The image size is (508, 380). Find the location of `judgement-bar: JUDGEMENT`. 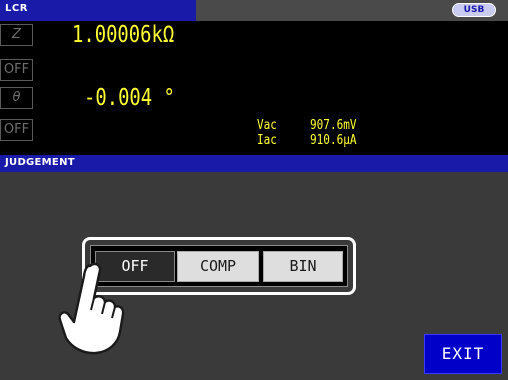

judgement-bar: JUDGEMENT is located at coordinates (254, 163).